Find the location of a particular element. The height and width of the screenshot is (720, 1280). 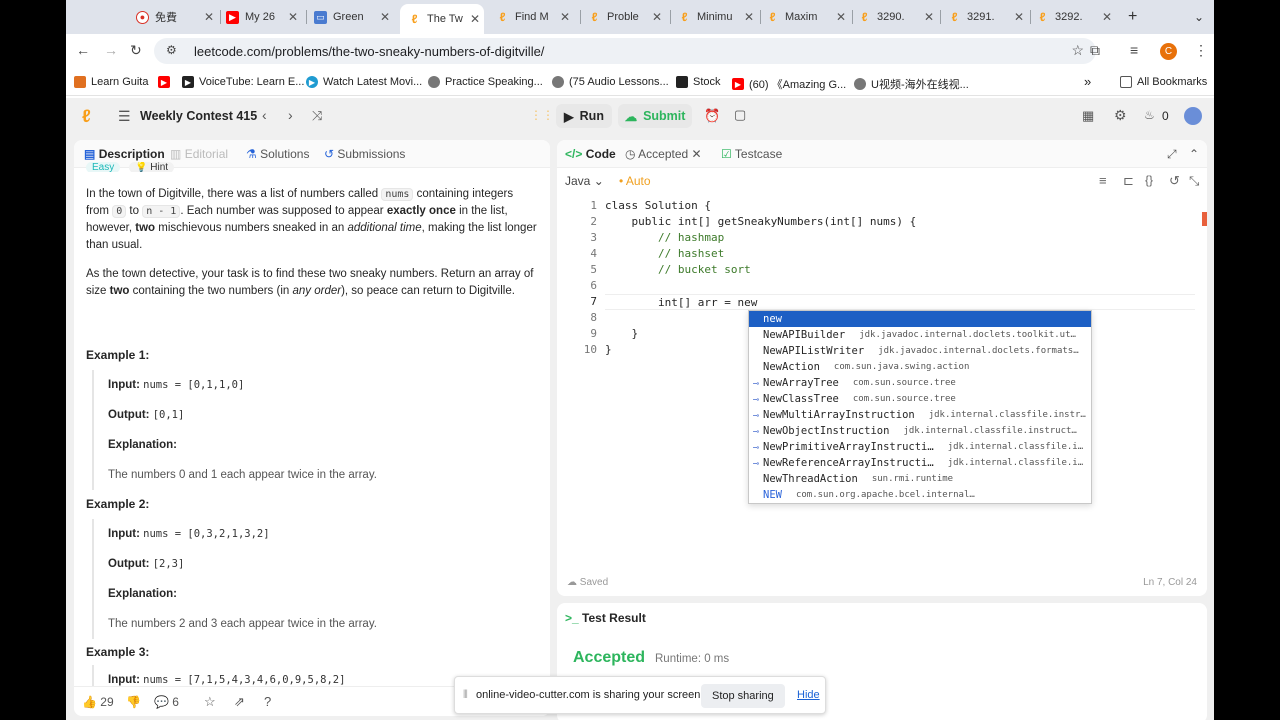

browser-tab: ▶ My 26 ✕ is located at coordinates (264, 17).